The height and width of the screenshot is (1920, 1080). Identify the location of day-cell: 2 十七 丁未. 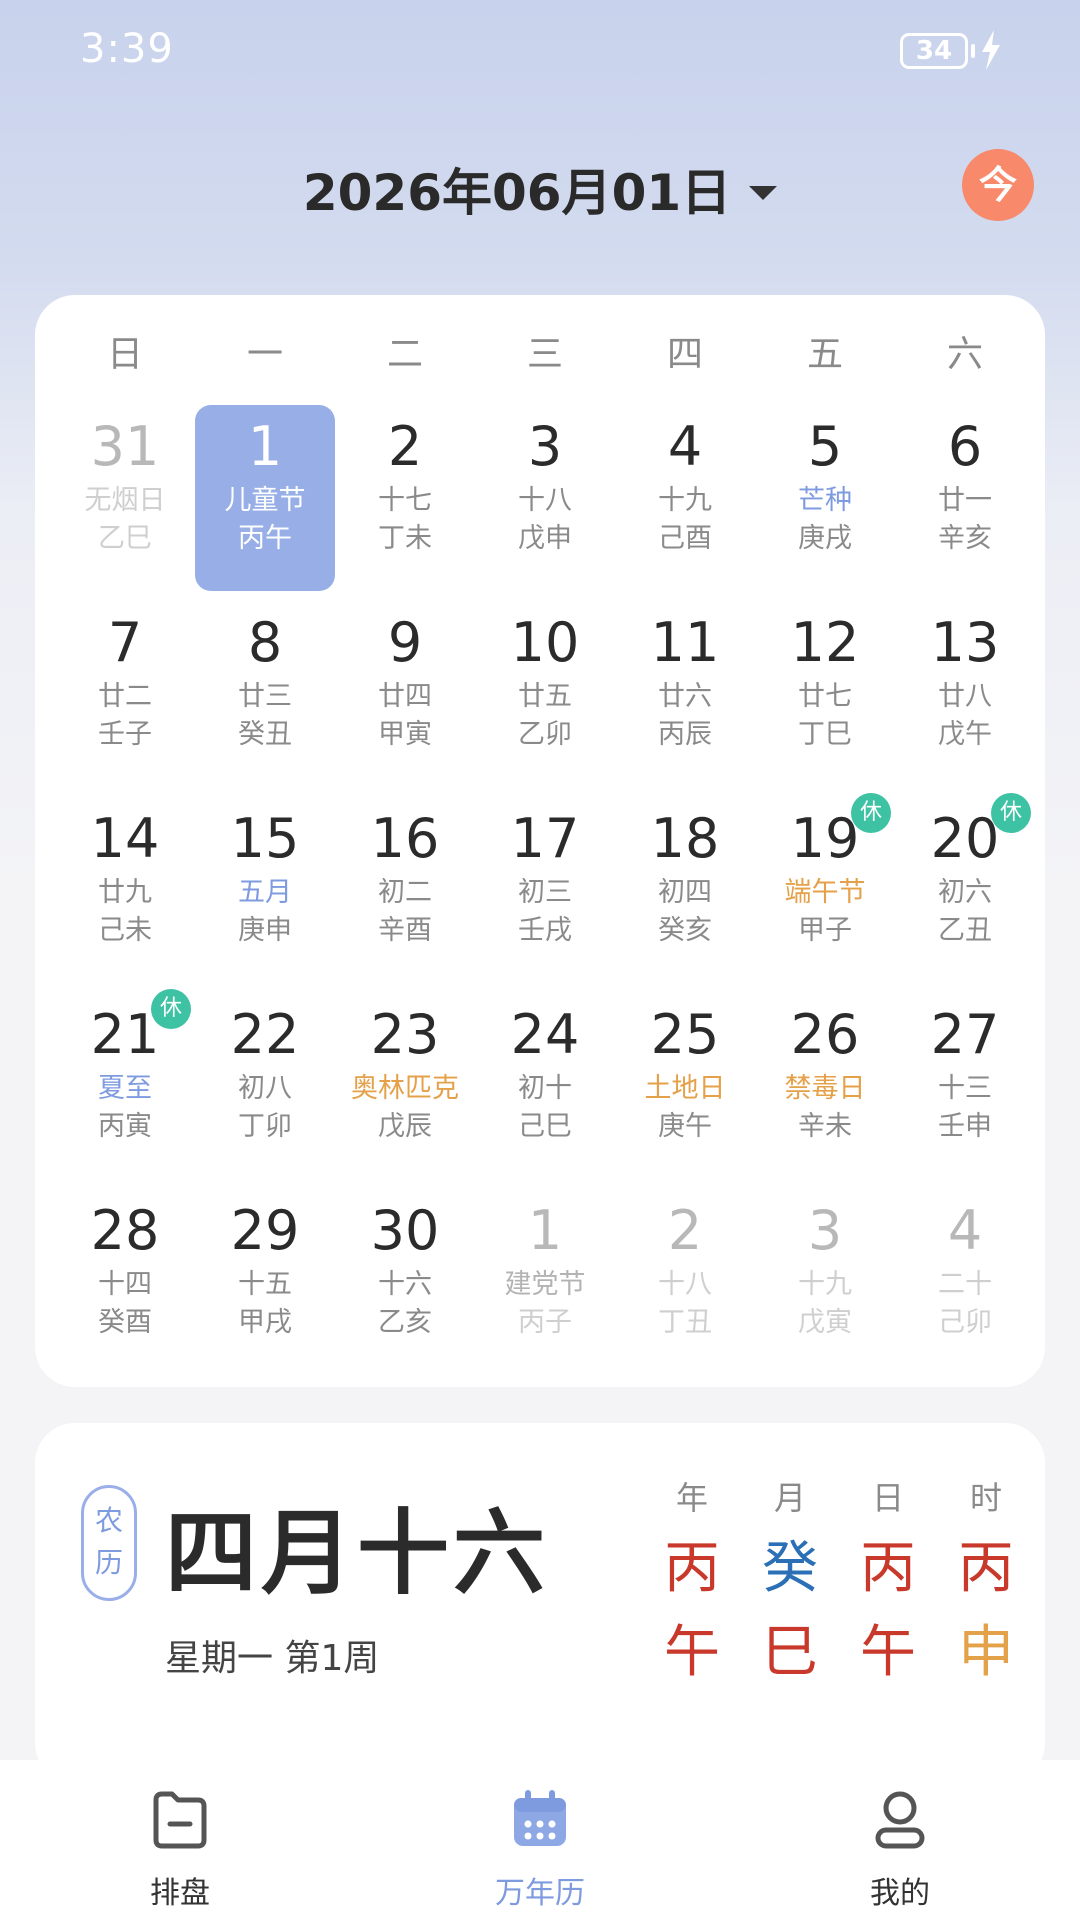
(405, 498).